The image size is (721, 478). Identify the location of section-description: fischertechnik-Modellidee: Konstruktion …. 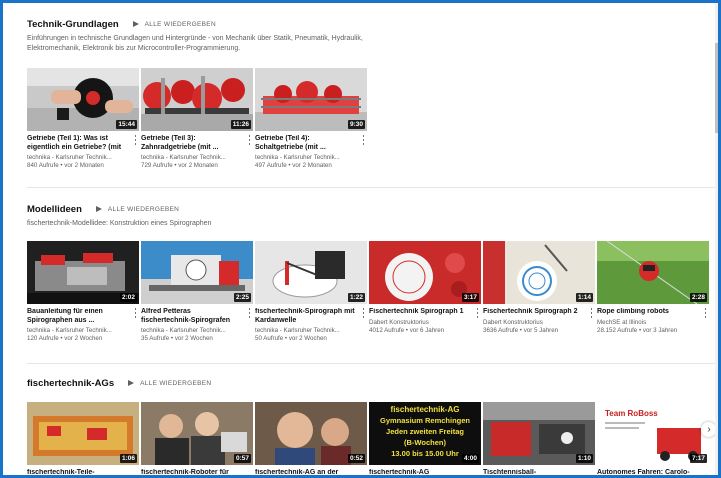
(119, 223).